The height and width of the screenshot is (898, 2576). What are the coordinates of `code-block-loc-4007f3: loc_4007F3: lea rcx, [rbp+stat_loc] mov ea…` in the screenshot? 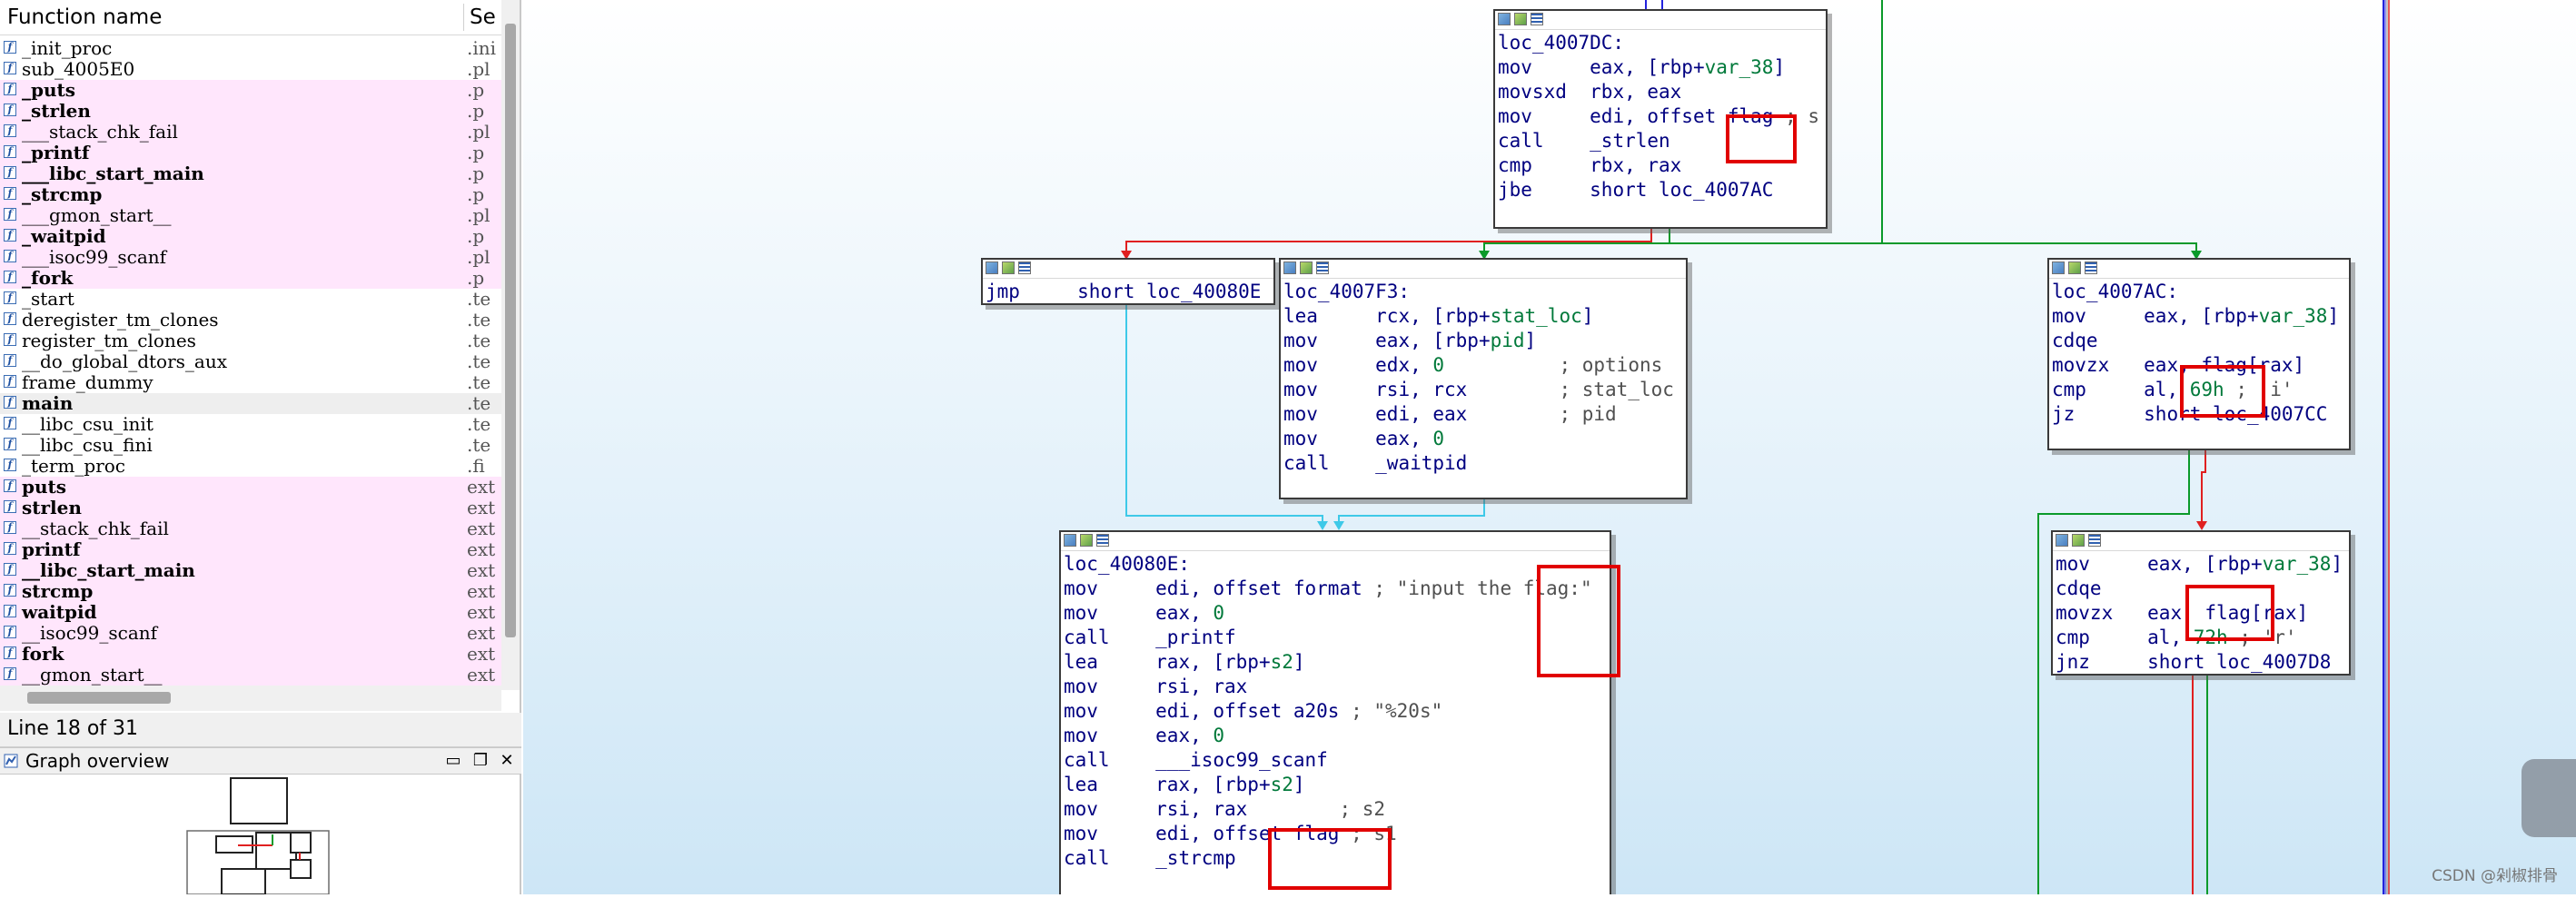 It's located at (1483, 378).